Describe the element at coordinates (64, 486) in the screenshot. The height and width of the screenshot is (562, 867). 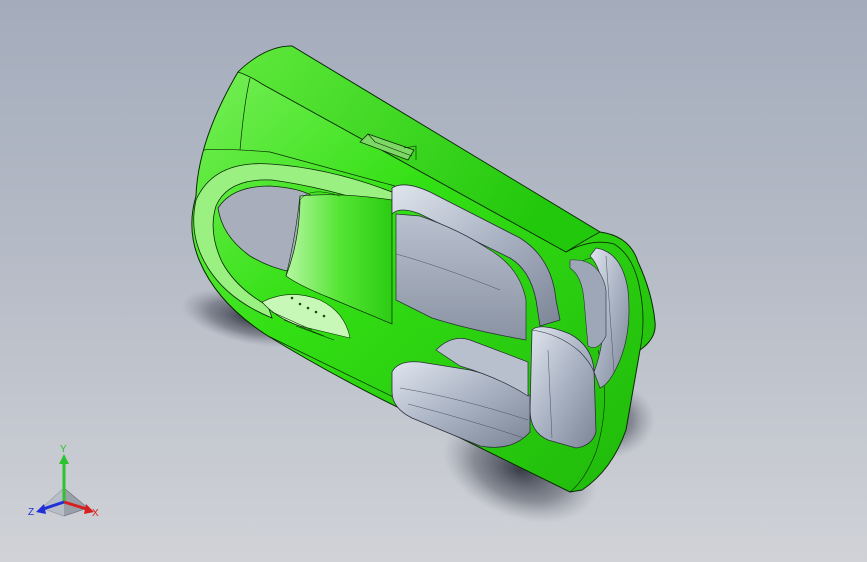
I see `coordinate-triad: Y X Z` at that location.